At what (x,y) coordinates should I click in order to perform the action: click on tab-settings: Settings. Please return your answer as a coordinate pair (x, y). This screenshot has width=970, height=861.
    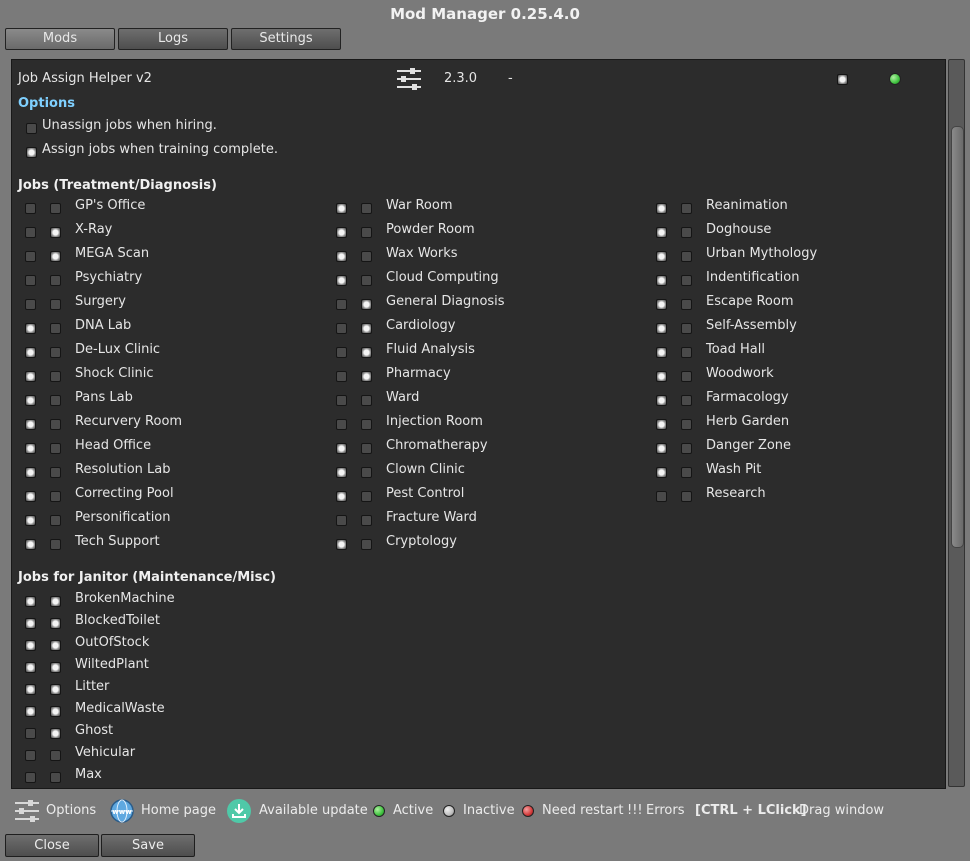
    Looking at the image, I should click on (286, 39).